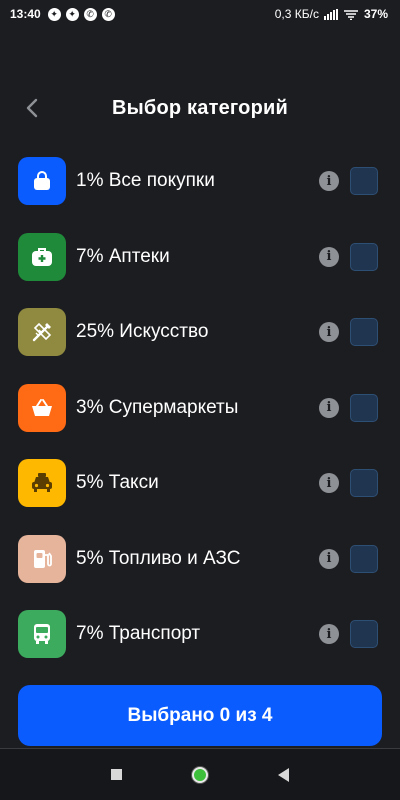 Image resolution: width=400 pixels, height=800 pixels. I want to click on network-speed: 0,3 КБ/с, so click(296, 14).